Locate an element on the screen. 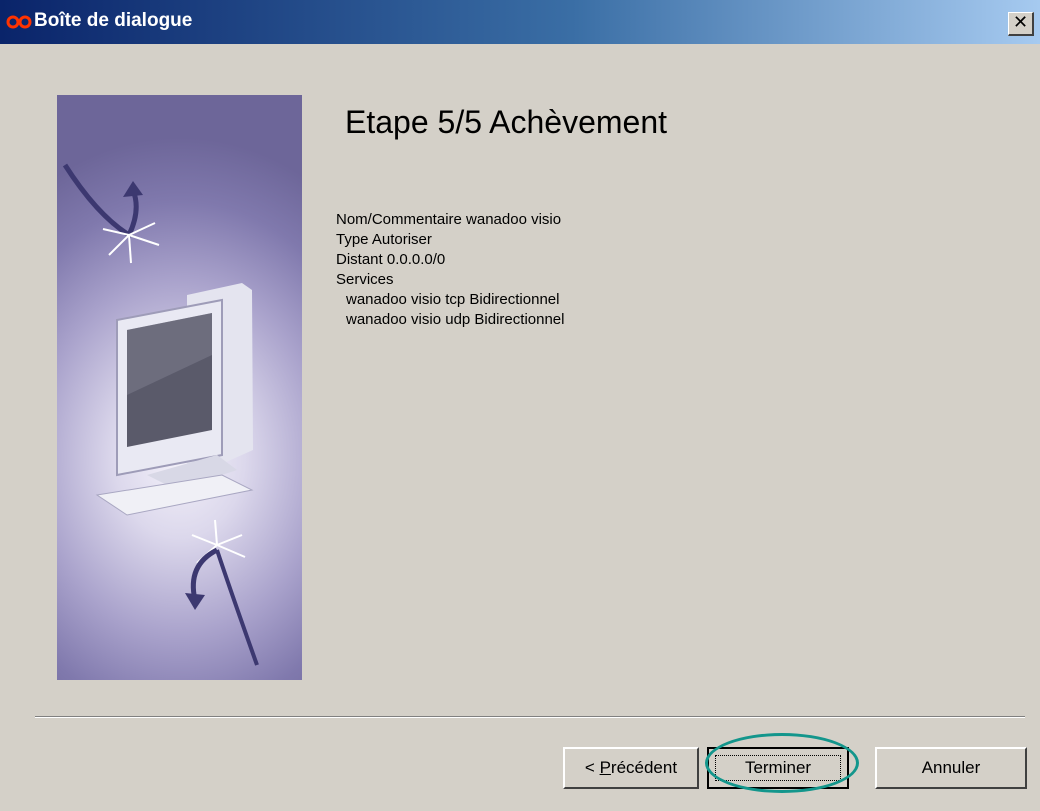 The image size is (1040, 811). step-heading: Etape 5/5 Achèvement is located at coordinates (506, 122).